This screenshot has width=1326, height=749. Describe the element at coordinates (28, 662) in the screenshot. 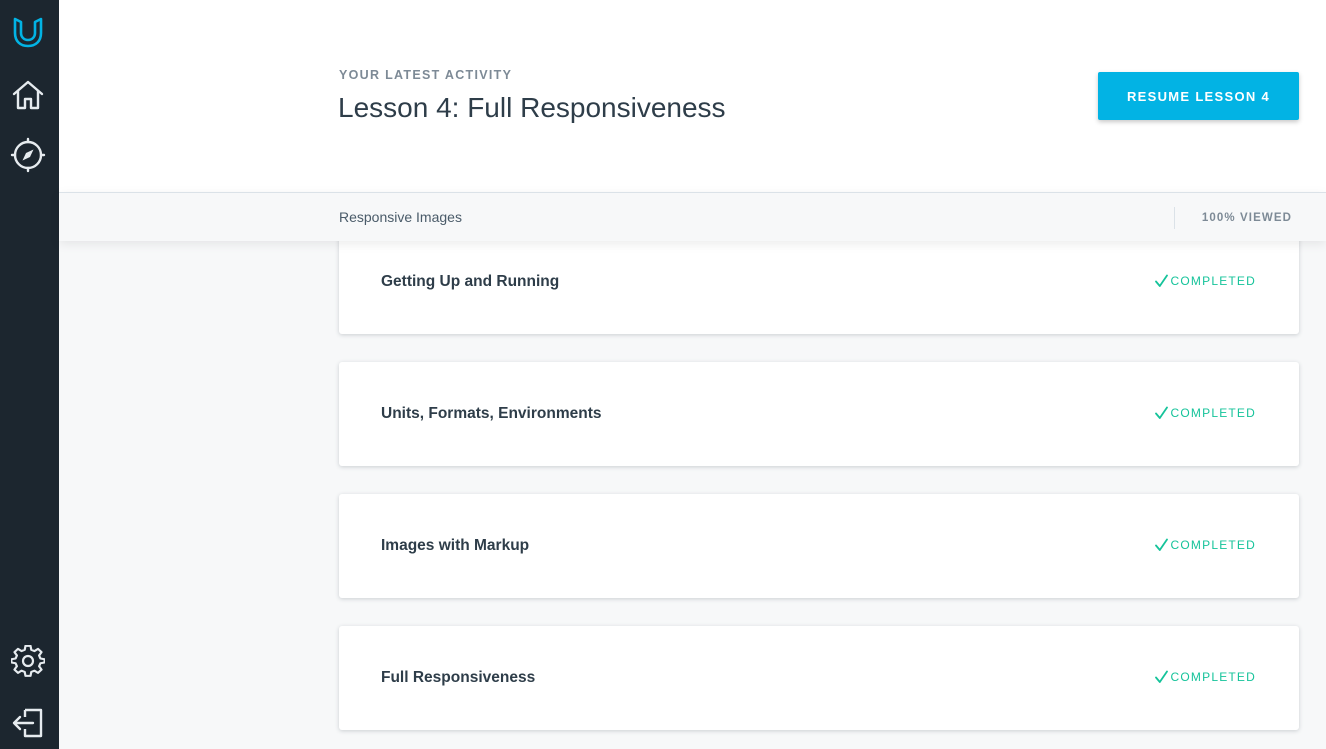

I see `gear-icon` at that location.